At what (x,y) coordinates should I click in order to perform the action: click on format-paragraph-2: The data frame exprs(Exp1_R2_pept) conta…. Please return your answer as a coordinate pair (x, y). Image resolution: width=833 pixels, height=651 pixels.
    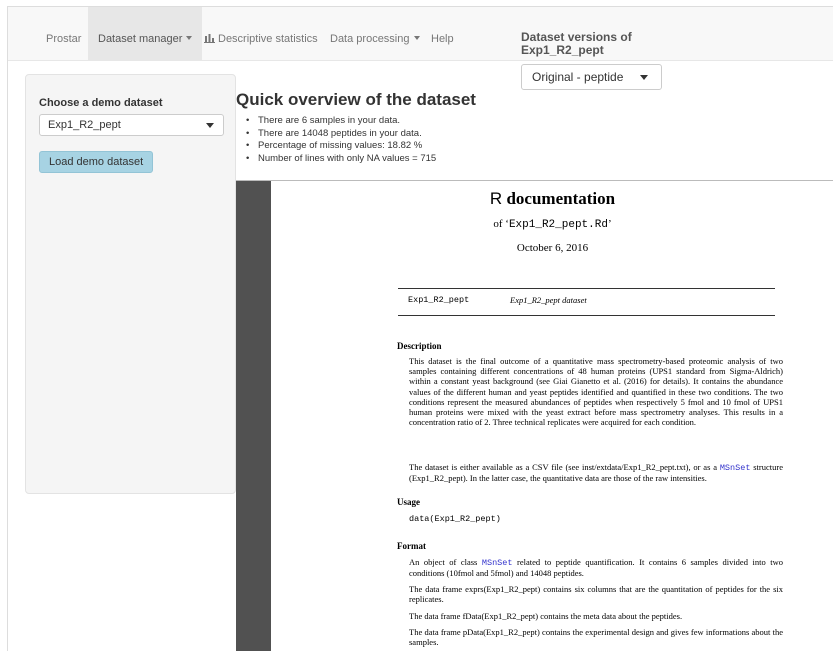
    Looking at the image, I should click on (596, 594).